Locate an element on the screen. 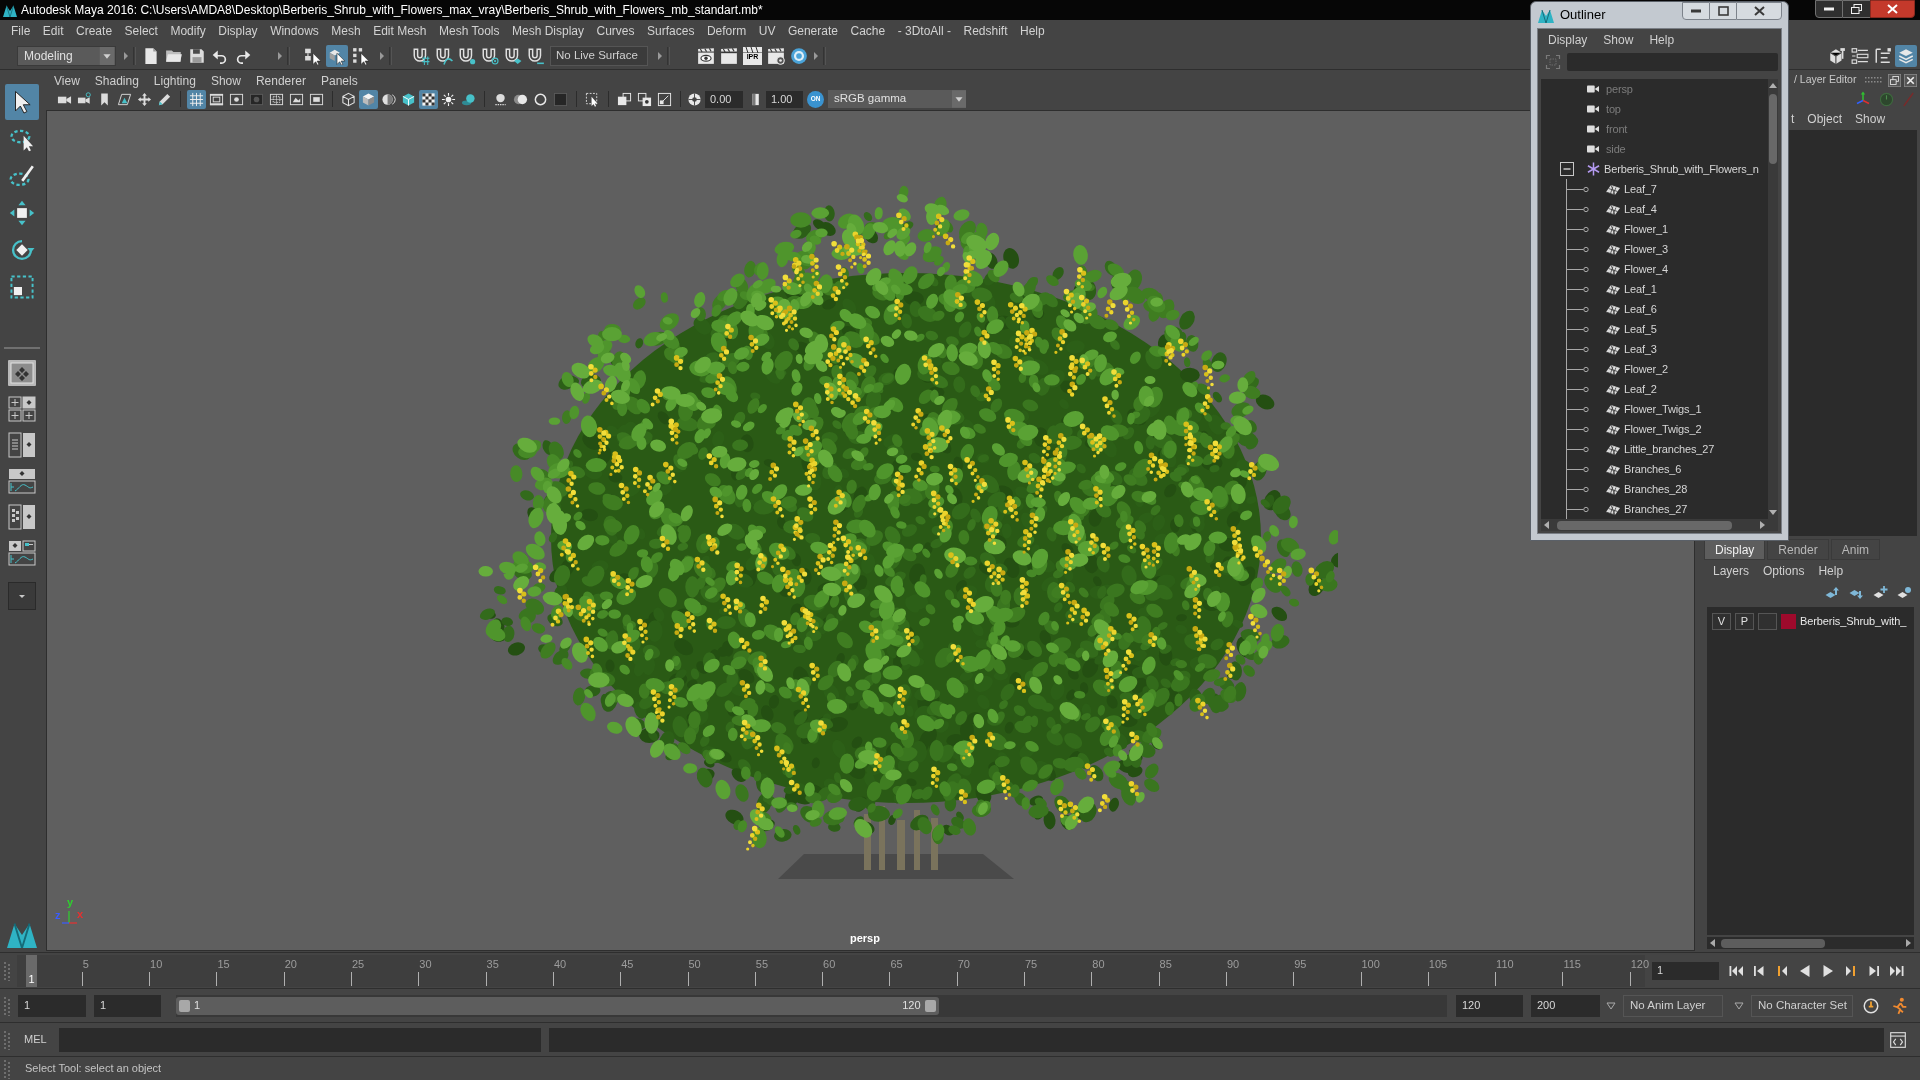 The image size is (1920, 1080). layer-editor-tab: Anim is located at coordinates (1855, 549).